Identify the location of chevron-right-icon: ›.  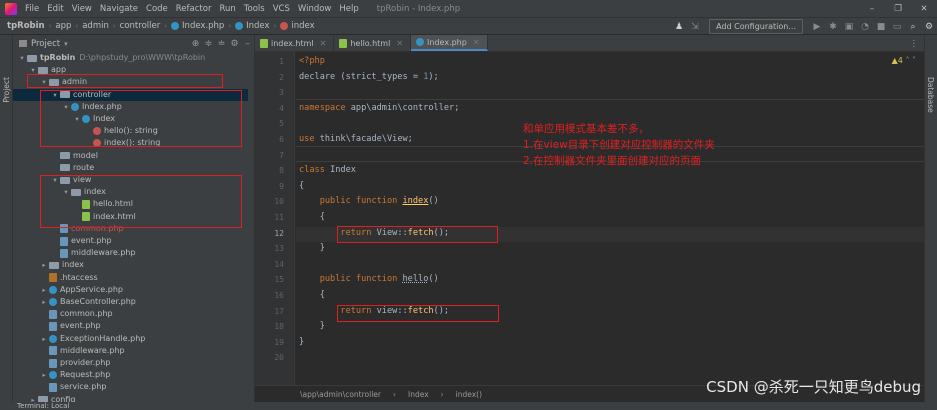
(394, 394).